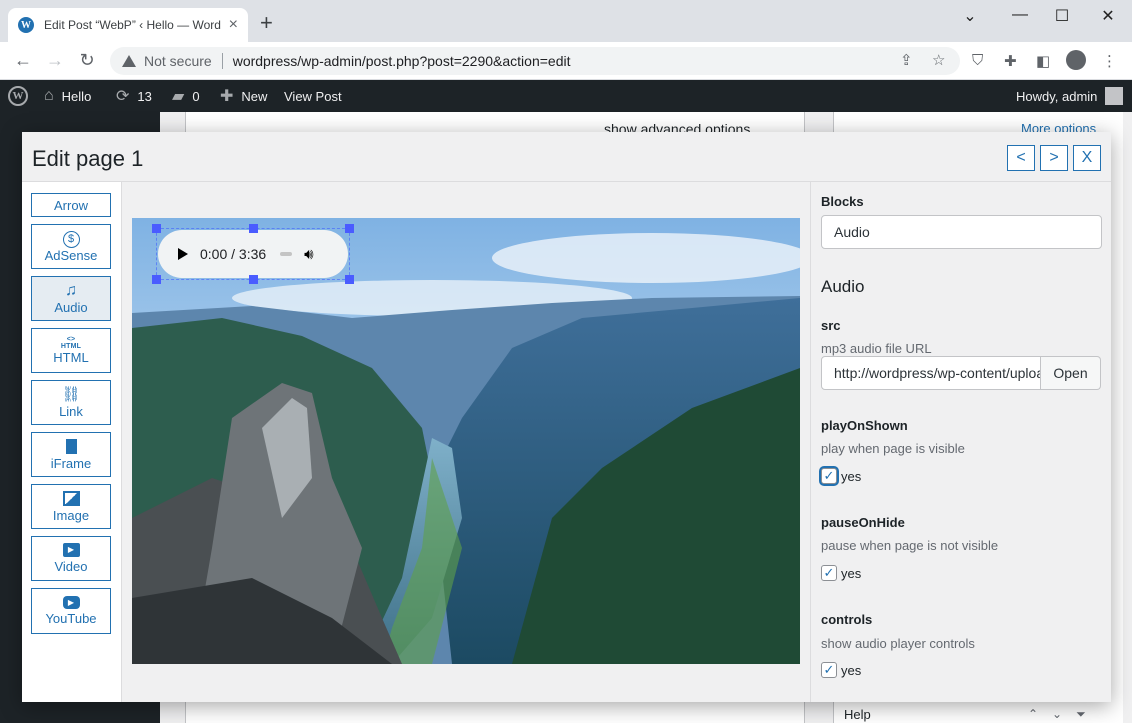 This screenshot has height=723, width=1132. What do you see at coordinates (71, 602) in the screenshot?
I see `youtube-icon: ▶` at bounding box center [71, 602].